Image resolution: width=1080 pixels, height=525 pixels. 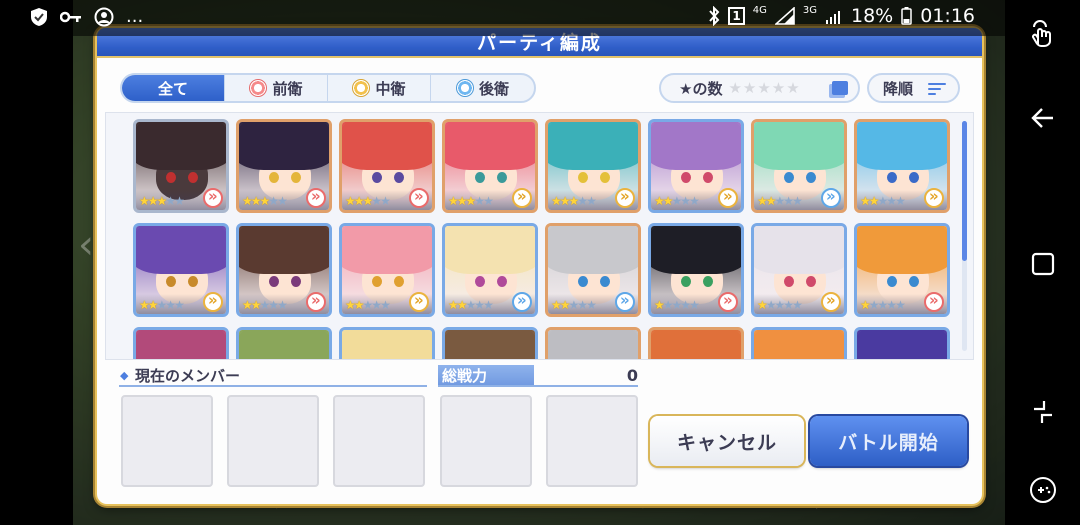 What do you see at coordinates (316, 301) in the screenshot?
I see `red-role-icon` at bounding box center [316, 301].